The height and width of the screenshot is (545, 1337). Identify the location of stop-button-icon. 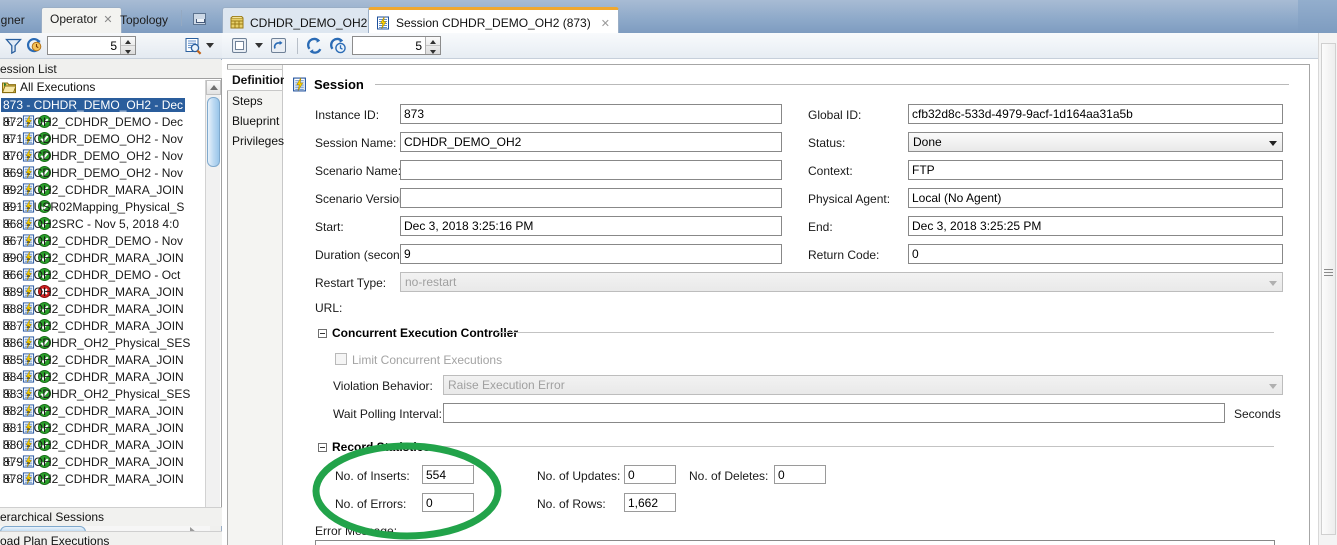
(239, 46).